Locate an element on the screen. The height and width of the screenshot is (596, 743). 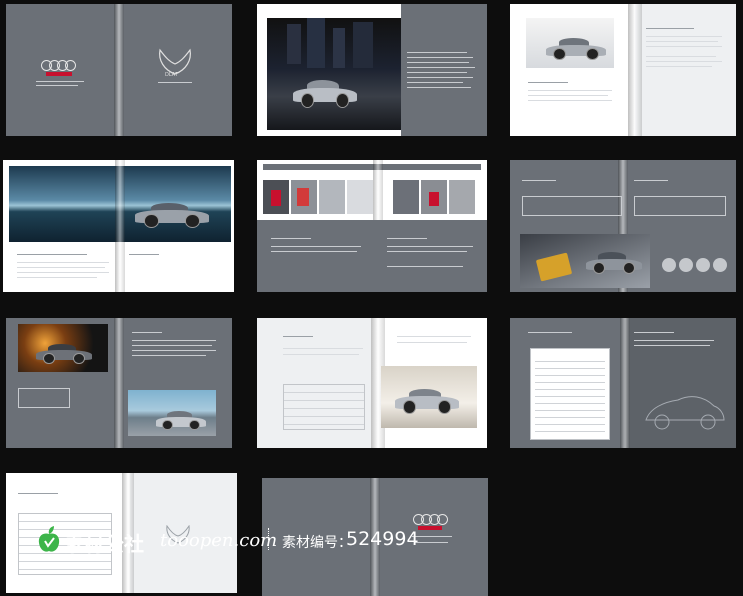
spread-cover: DLAT is located at coordinates (119, 70).